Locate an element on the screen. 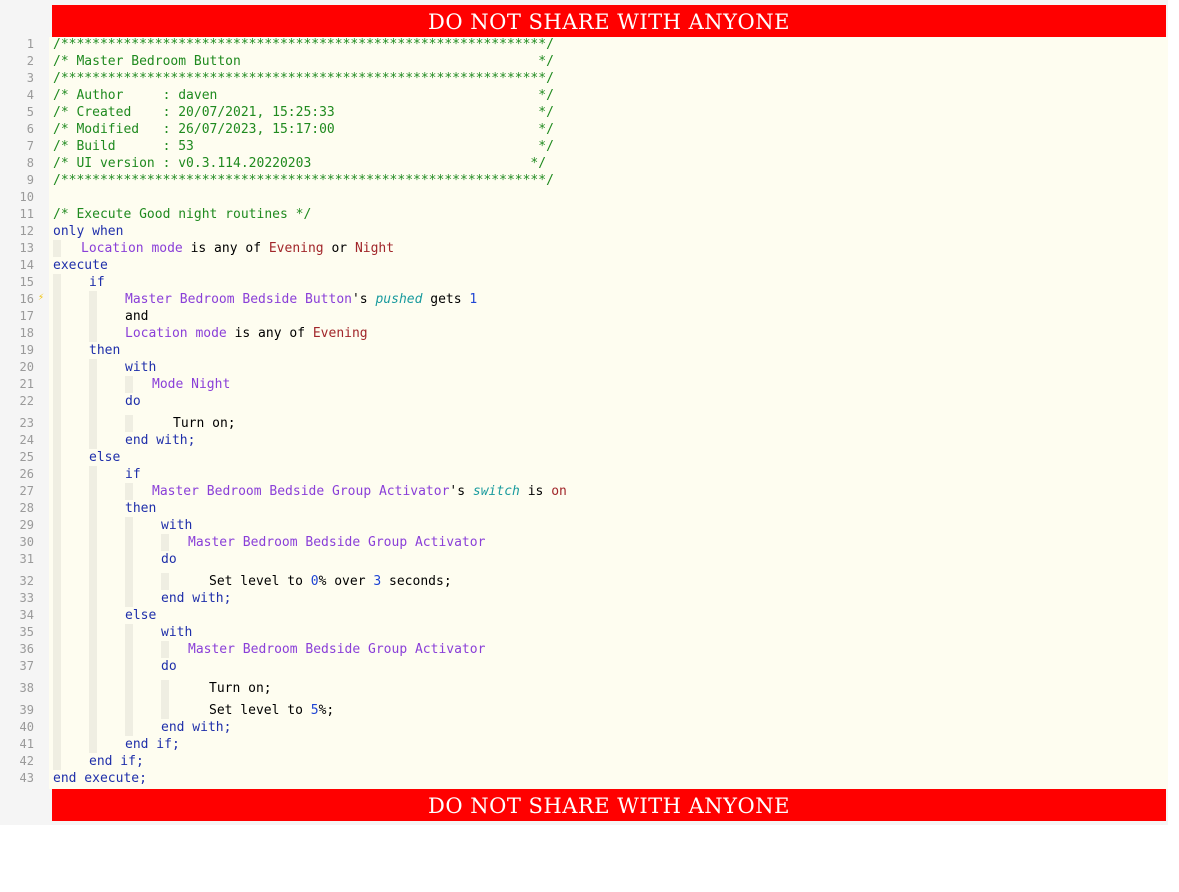  line-number: 18 is located at coordinates (26, 333).